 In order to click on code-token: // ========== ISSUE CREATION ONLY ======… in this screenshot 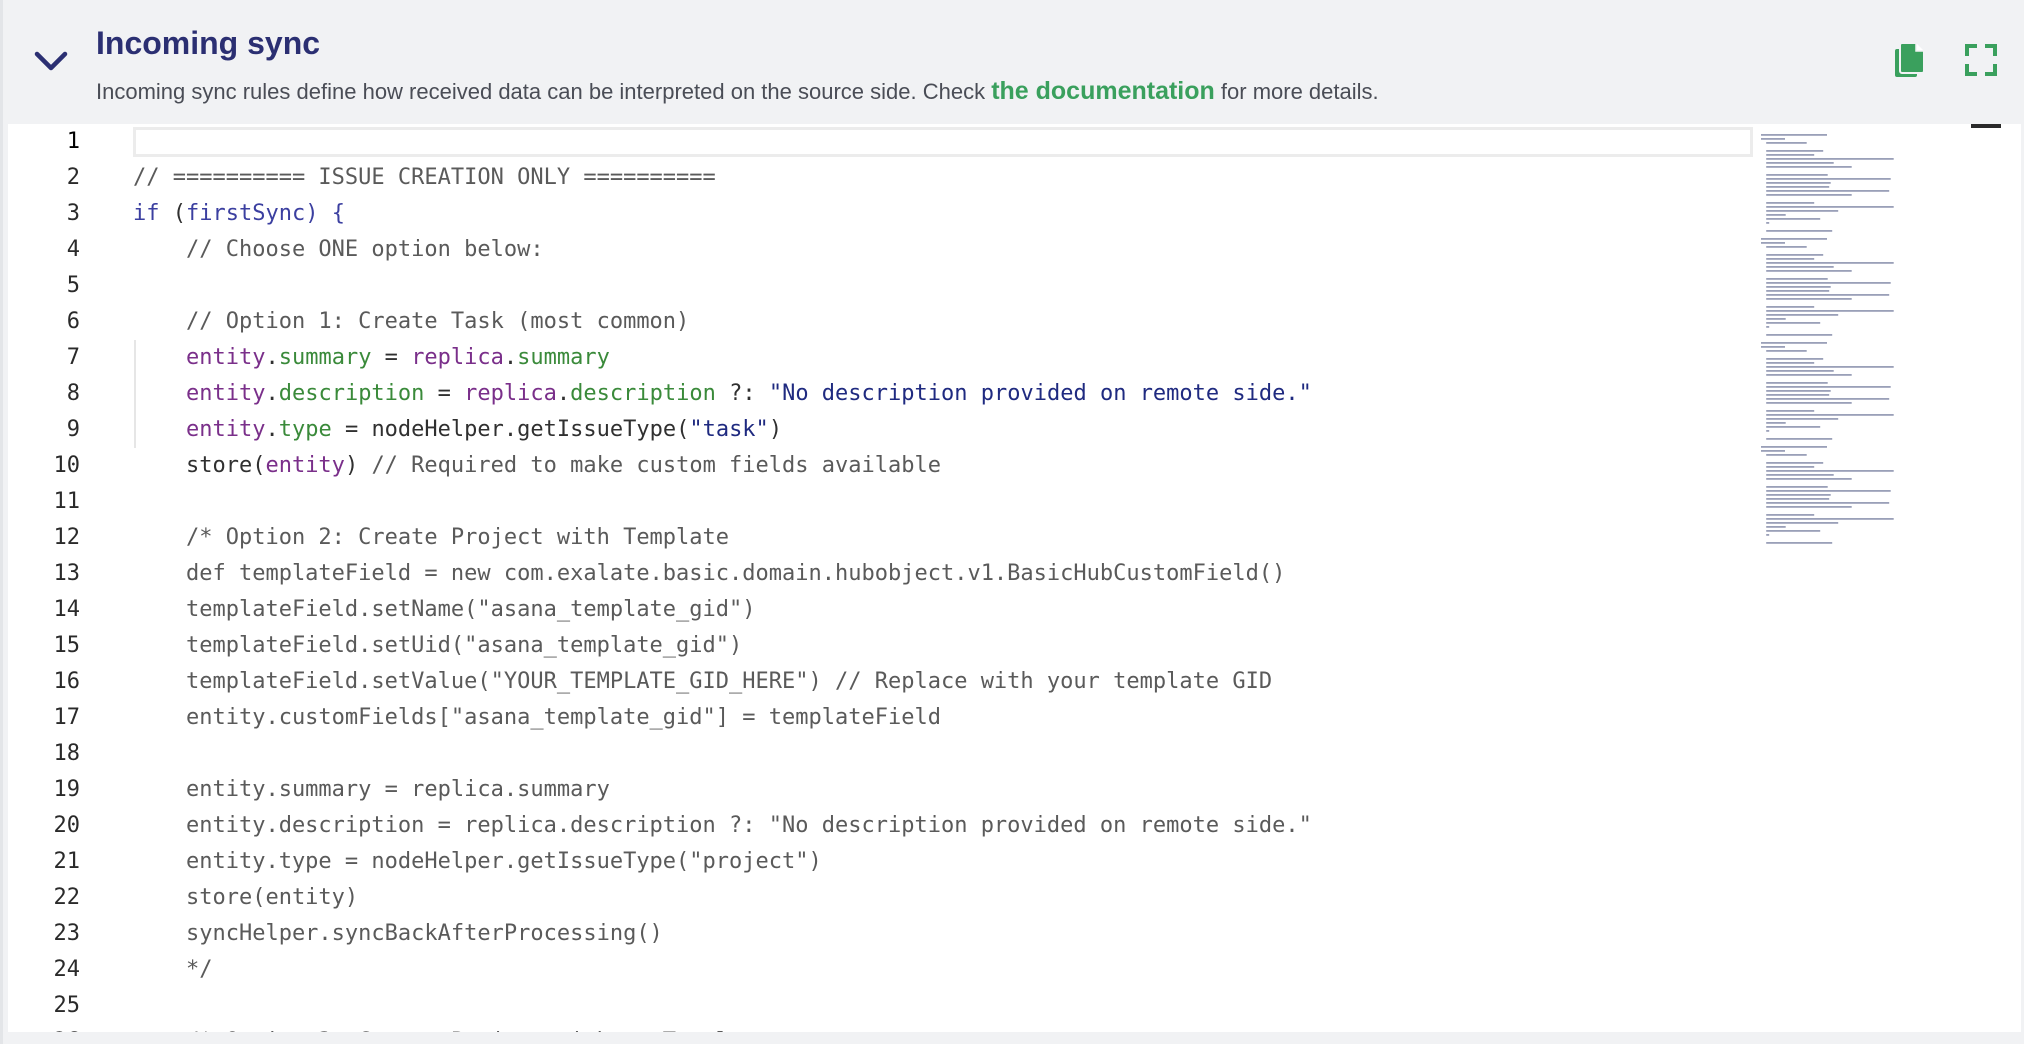, I will do `click(424, 177)`.